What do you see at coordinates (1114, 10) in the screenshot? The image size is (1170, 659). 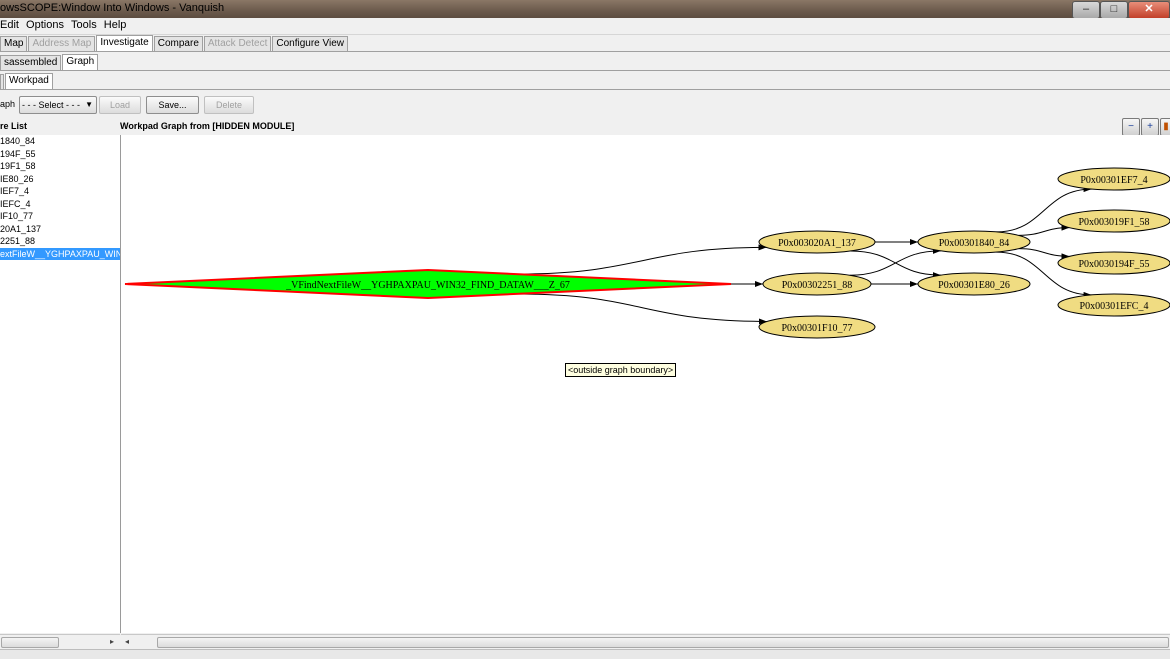 I see `maximize-icon: □` at bounding box center [1114, 10].